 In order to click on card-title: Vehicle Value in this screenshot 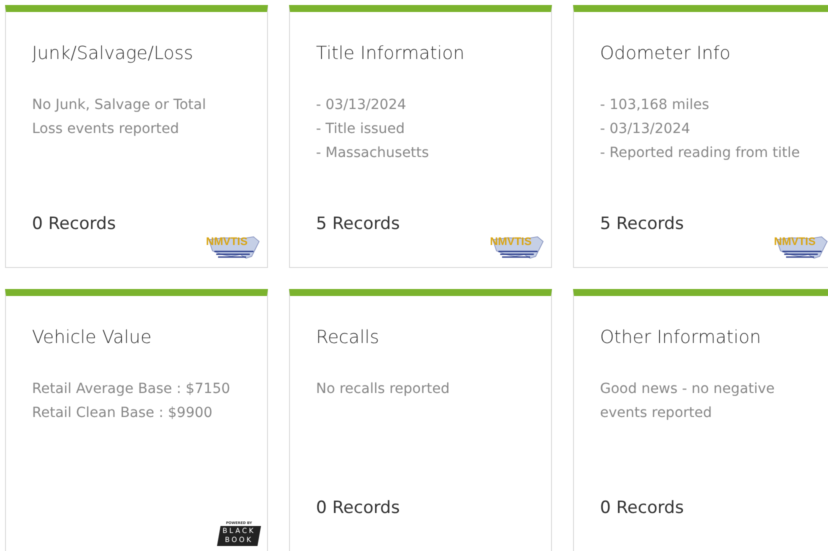, I will do `click(92, 338)`.